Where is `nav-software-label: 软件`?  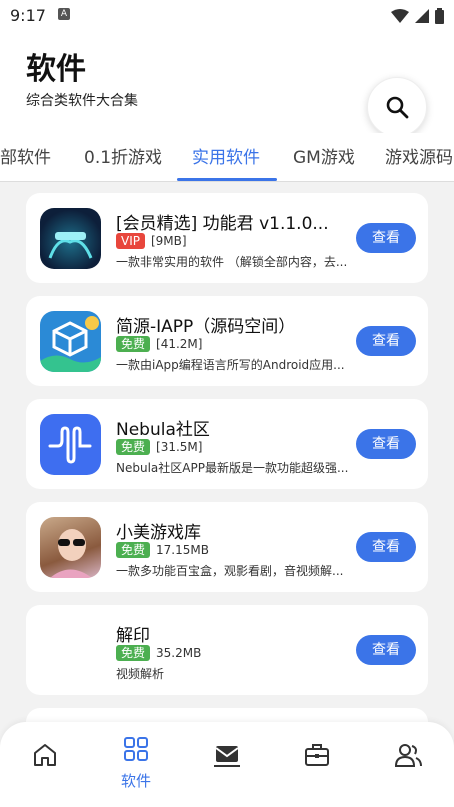
nav-software-label: 软件 is located at coordinates (135, 781).